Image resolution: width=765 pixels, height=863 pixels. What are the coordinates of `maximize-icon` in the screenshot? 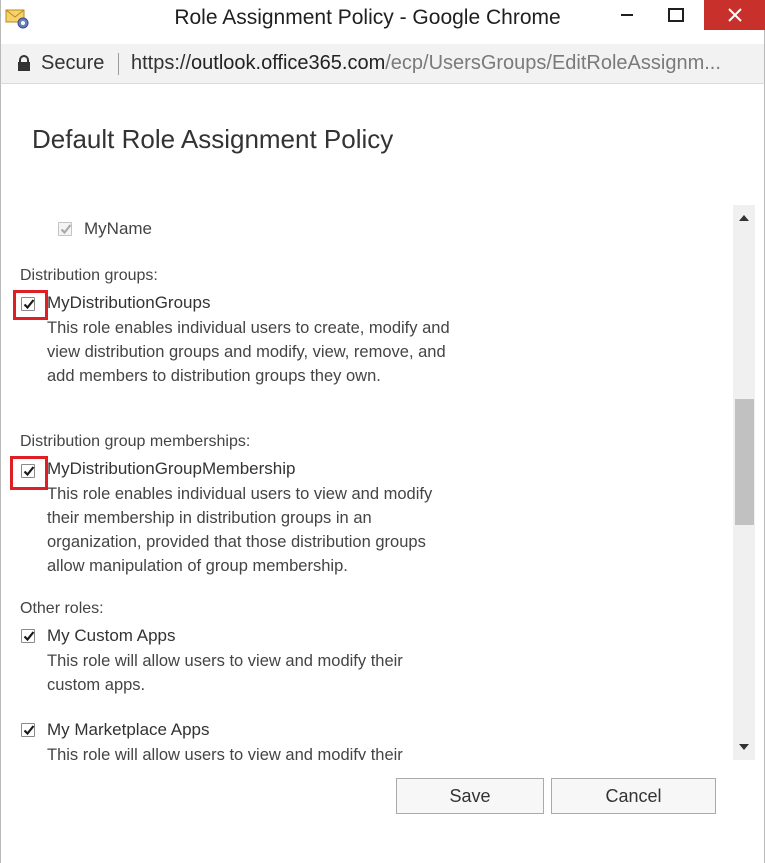 It's located at (676, 15).